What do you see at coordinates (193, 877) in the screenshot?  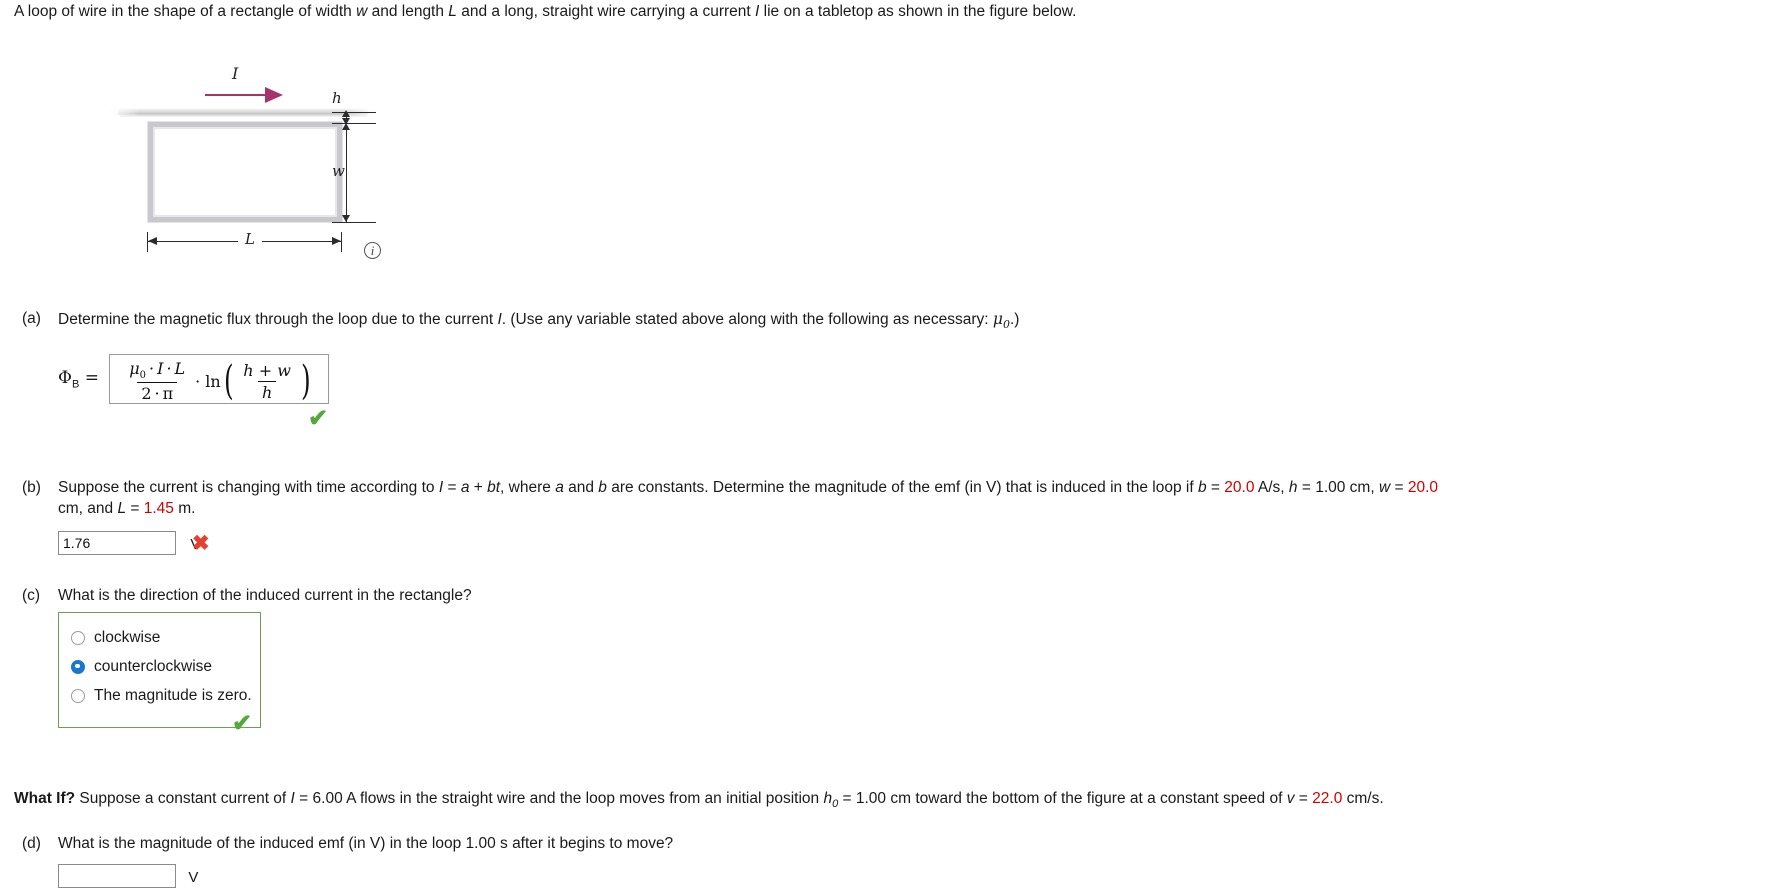 I see `part-d-unit-label: V` at bounding box center [193, 877].